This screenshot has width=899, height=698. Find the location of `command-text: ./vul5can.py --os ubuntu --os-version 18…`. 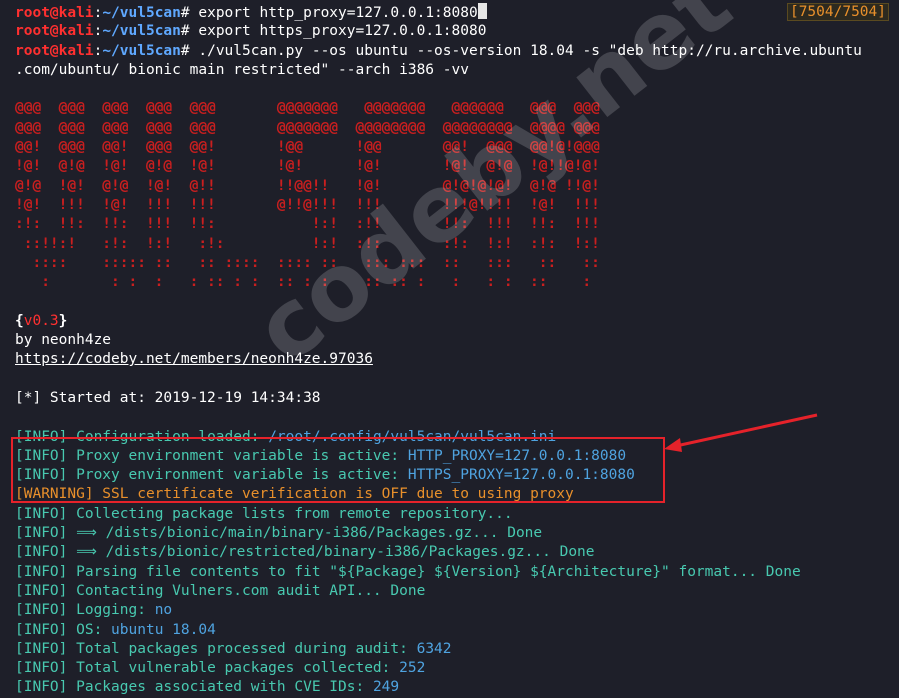

command-text: ./vul5can.py --os ubuntu --os-version 18… is located at coordinates (530, 50).